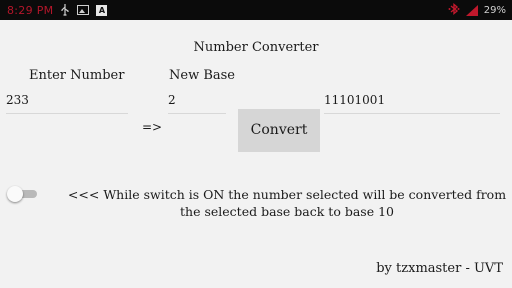  What do you see at coordinates (15, 194) in the screenshot?
I see `switch-thumb` at bounding box center [15, 194].